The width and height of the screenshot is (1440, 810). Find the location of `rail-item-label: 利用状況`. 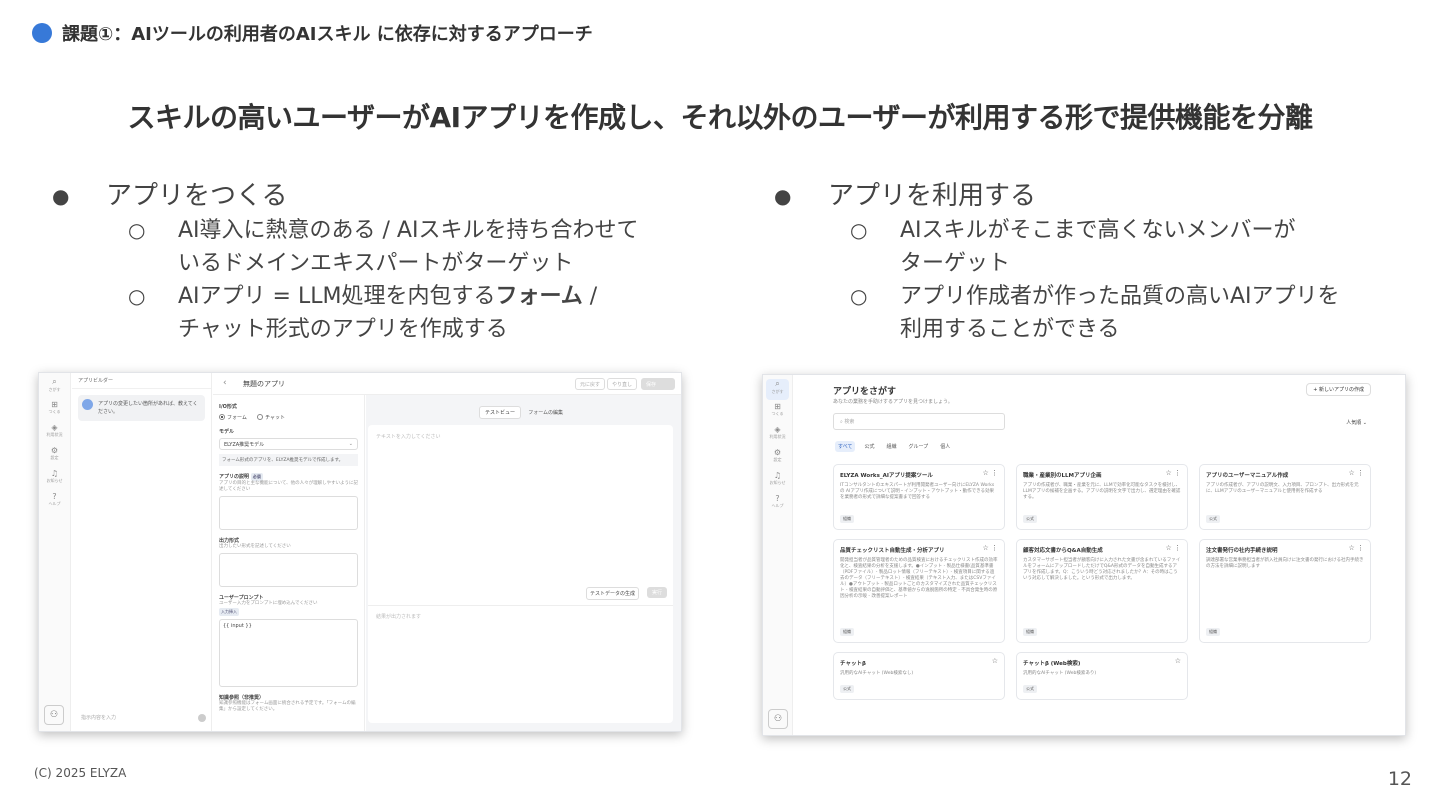

rail-item-label: 利用状況 is located at coordinates (54, 434).